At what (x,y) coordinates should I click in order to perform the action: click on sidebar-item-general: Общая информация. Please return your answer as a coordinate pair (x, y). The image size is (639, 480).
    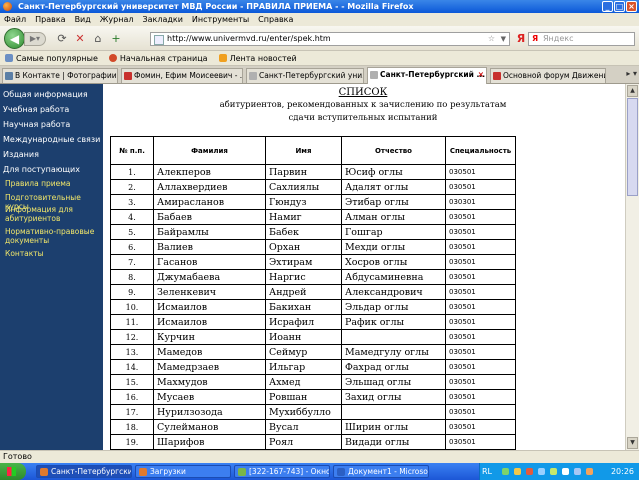
    Looking at the image, I should click on (45, 94).